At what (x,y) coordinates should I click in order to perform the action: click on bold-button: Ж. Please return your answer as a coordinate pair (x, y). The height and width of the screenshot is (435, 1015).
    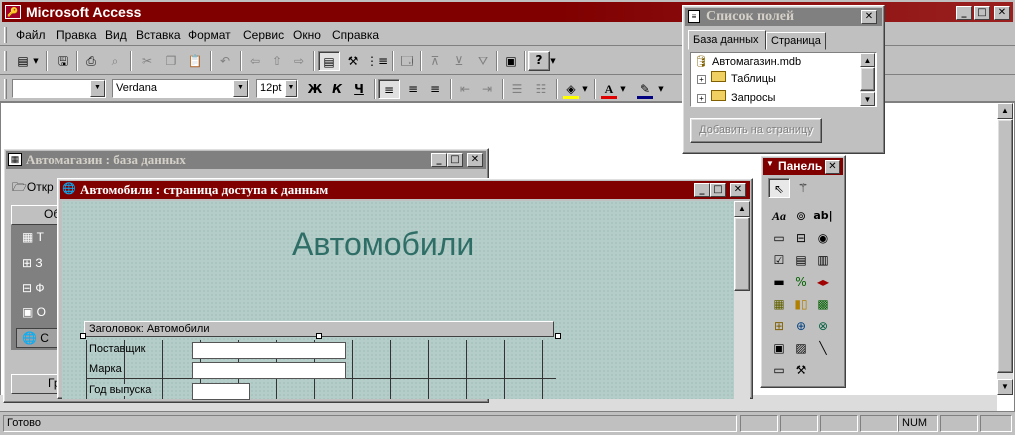
    Looking at the image, I should click on (315, 89).